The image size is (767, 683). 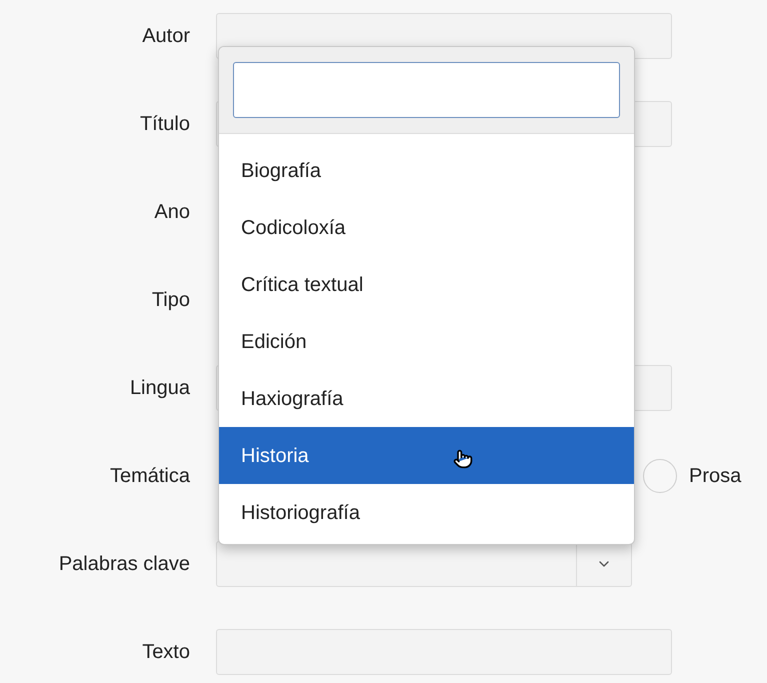 I want to click on hand-pointer-icon, so click(x=463, y=459).